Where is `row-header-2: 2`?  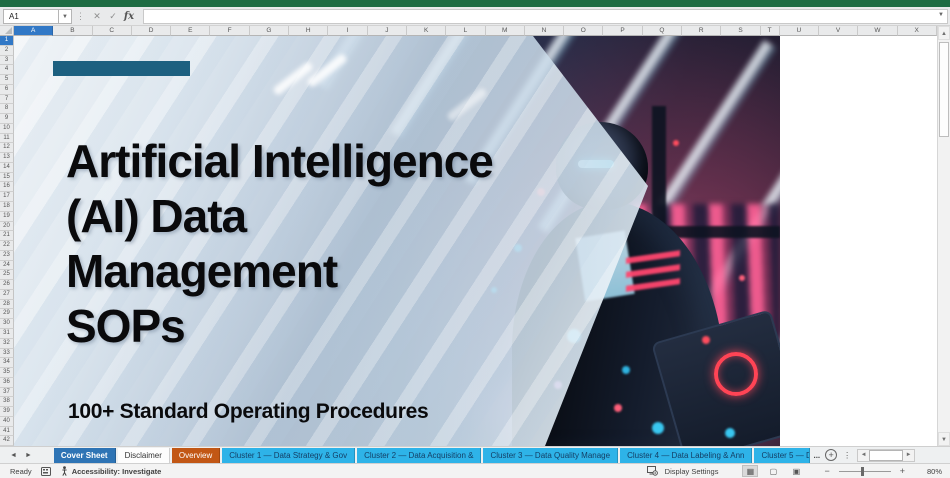
row-header-2: 2 is located at coordinates (7, 50).